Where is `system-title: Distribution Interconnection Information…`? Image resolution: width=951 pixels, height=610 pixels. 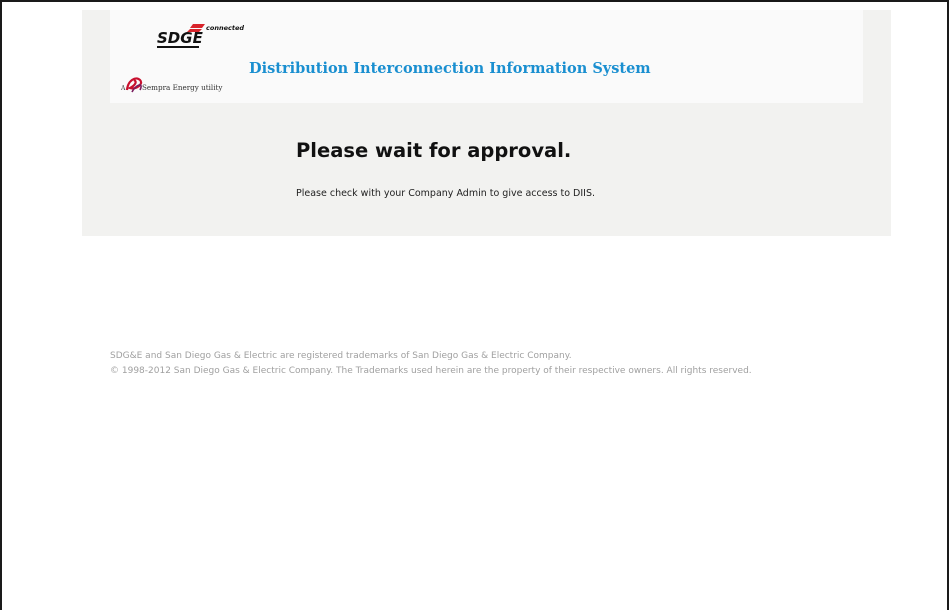
system-title: Distribution Interconnection Information… is located at coordinates (450, 68).